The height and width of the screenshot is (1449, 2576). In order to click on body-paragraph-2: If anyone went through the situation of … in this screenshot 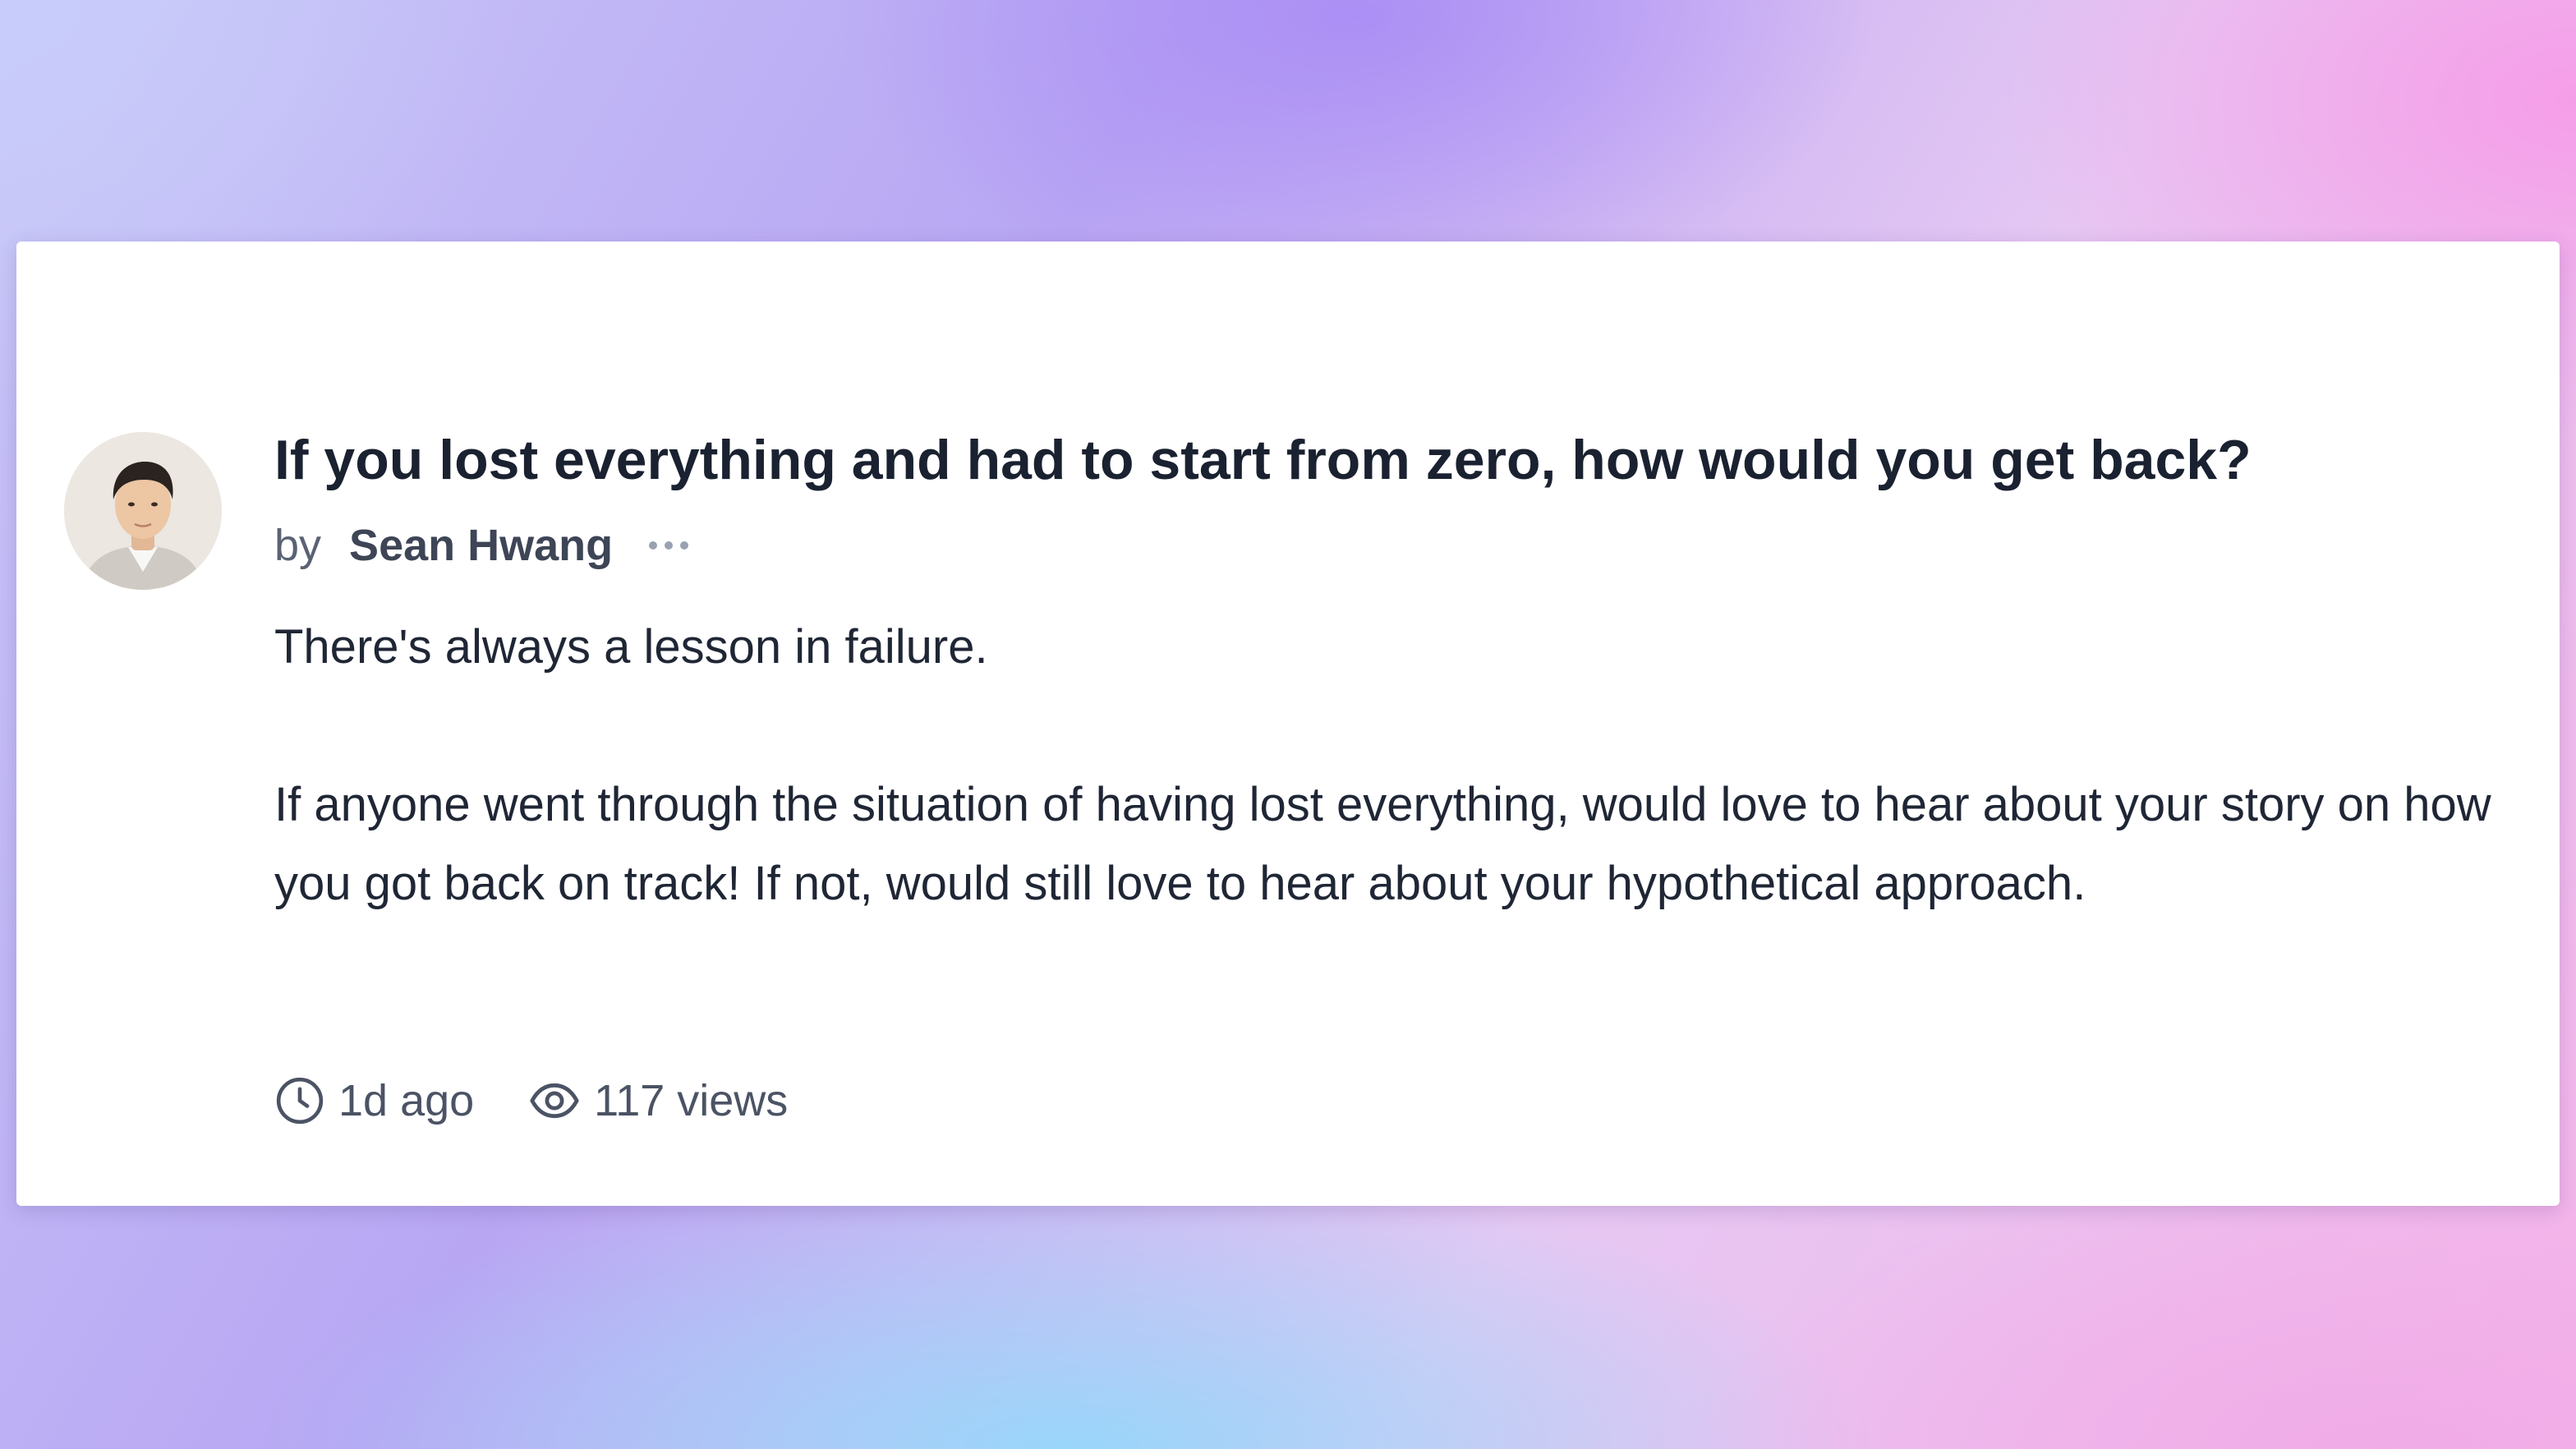, I will do `click(1382, 844)`.